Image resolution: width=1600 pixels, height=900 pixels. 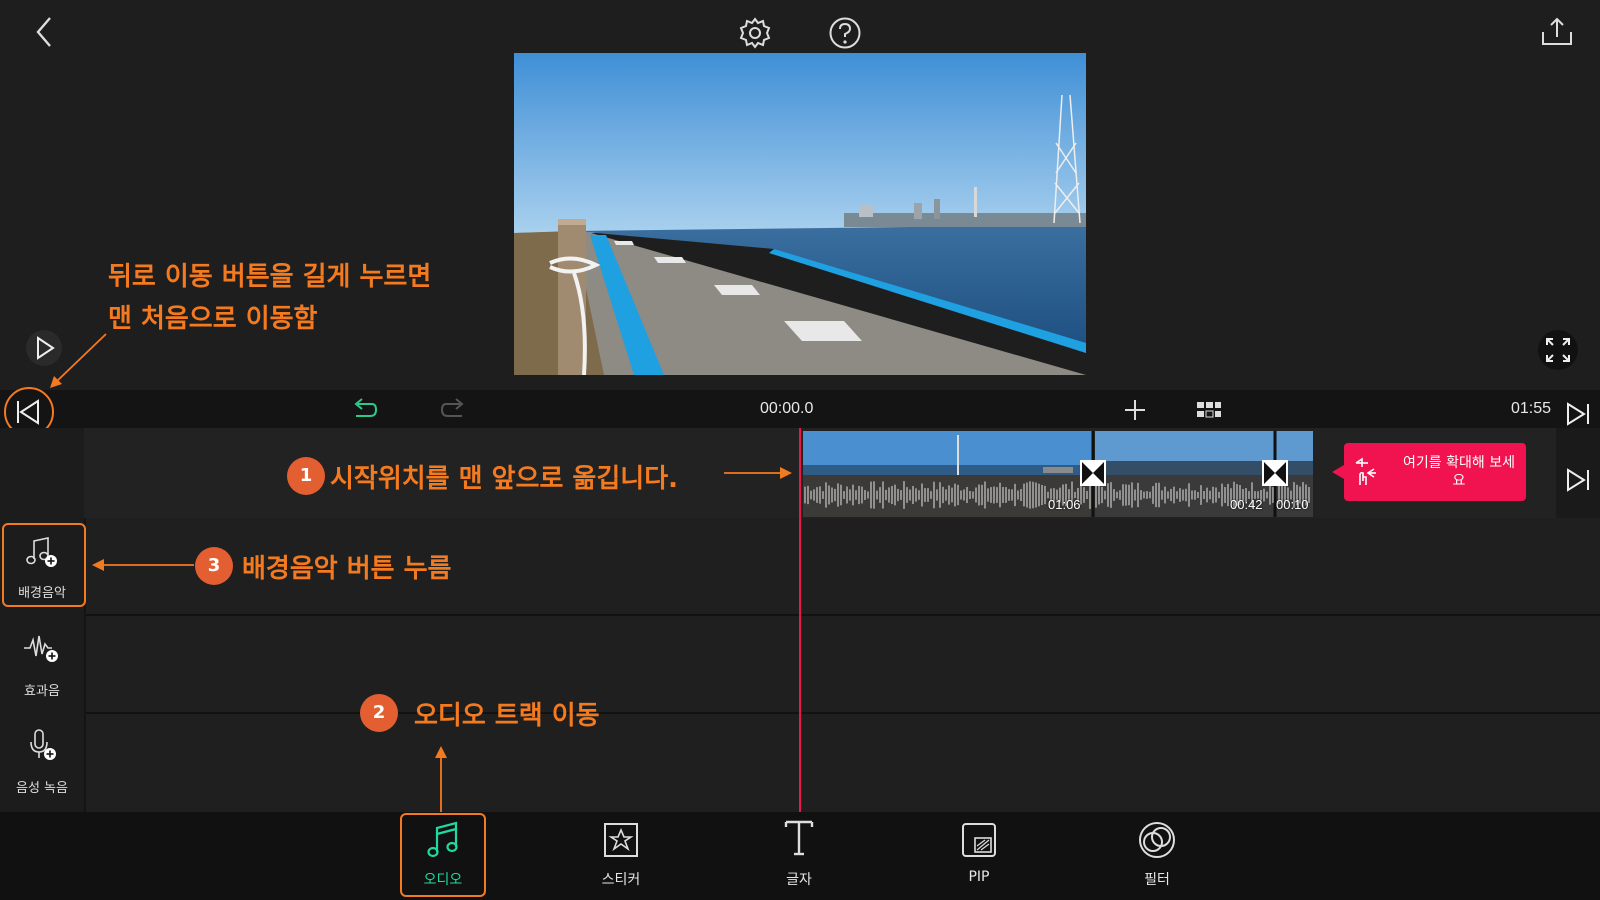 I want to click on skip-to-end-icon, so click(x=1578, y=414).